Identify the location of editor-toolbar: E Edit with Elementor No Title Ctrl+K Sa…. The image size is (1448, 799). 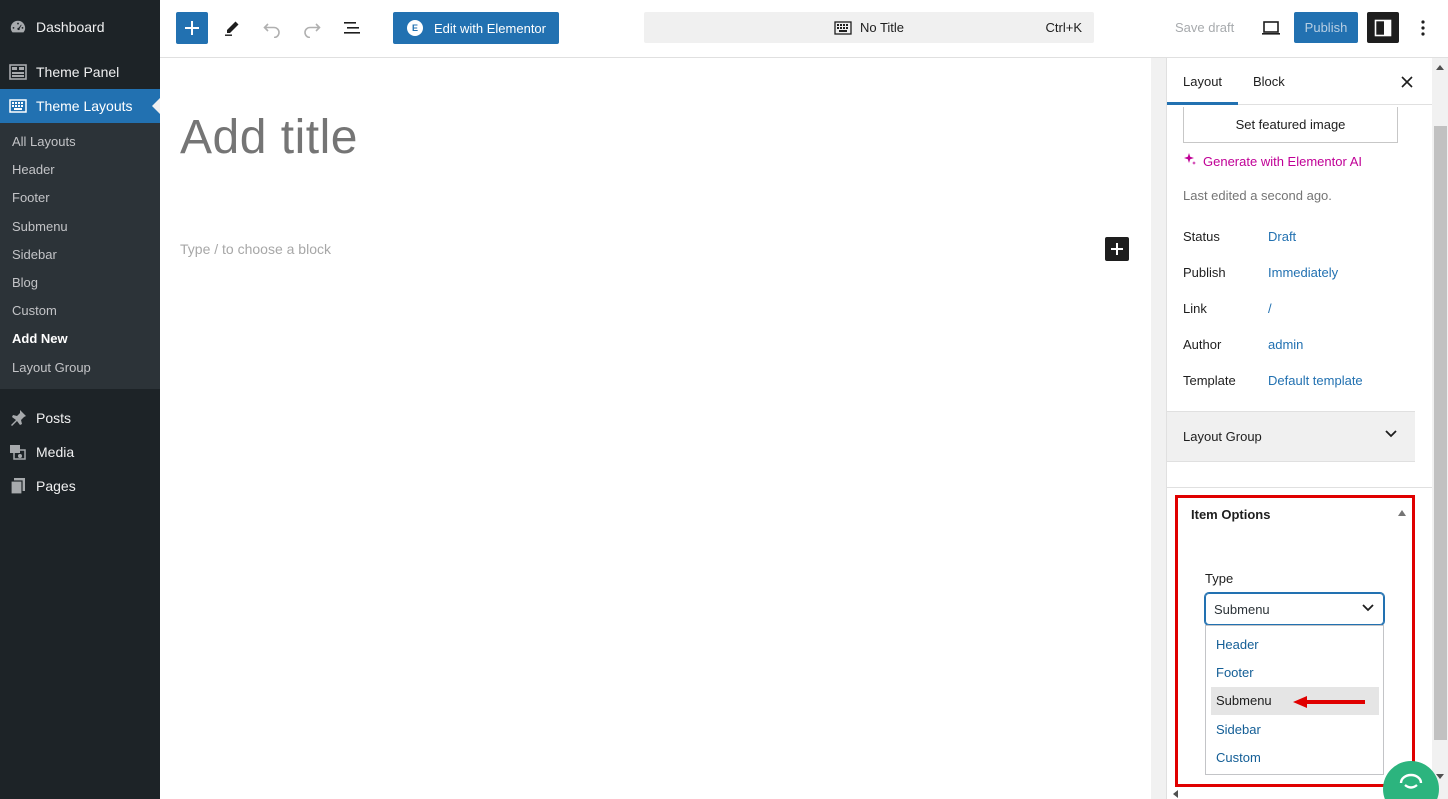
(804, 29).